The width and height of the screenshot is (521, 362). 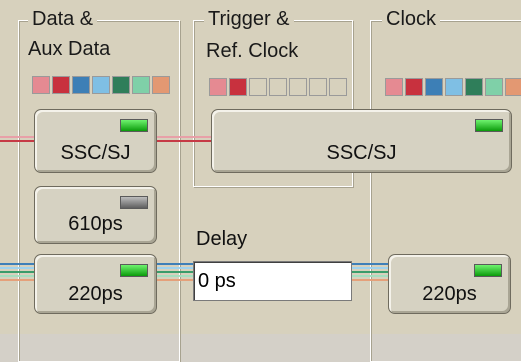 I want to click on bus-signal-lines-left, so click(x=17, y=273).